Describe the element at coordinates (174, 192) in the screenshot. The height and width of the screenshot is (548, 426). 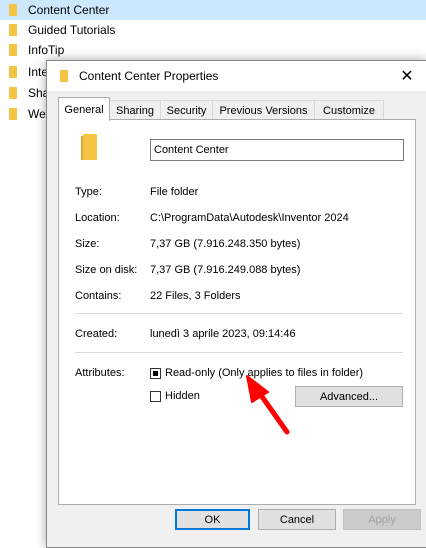
I see `type-value: File folder` at that location.